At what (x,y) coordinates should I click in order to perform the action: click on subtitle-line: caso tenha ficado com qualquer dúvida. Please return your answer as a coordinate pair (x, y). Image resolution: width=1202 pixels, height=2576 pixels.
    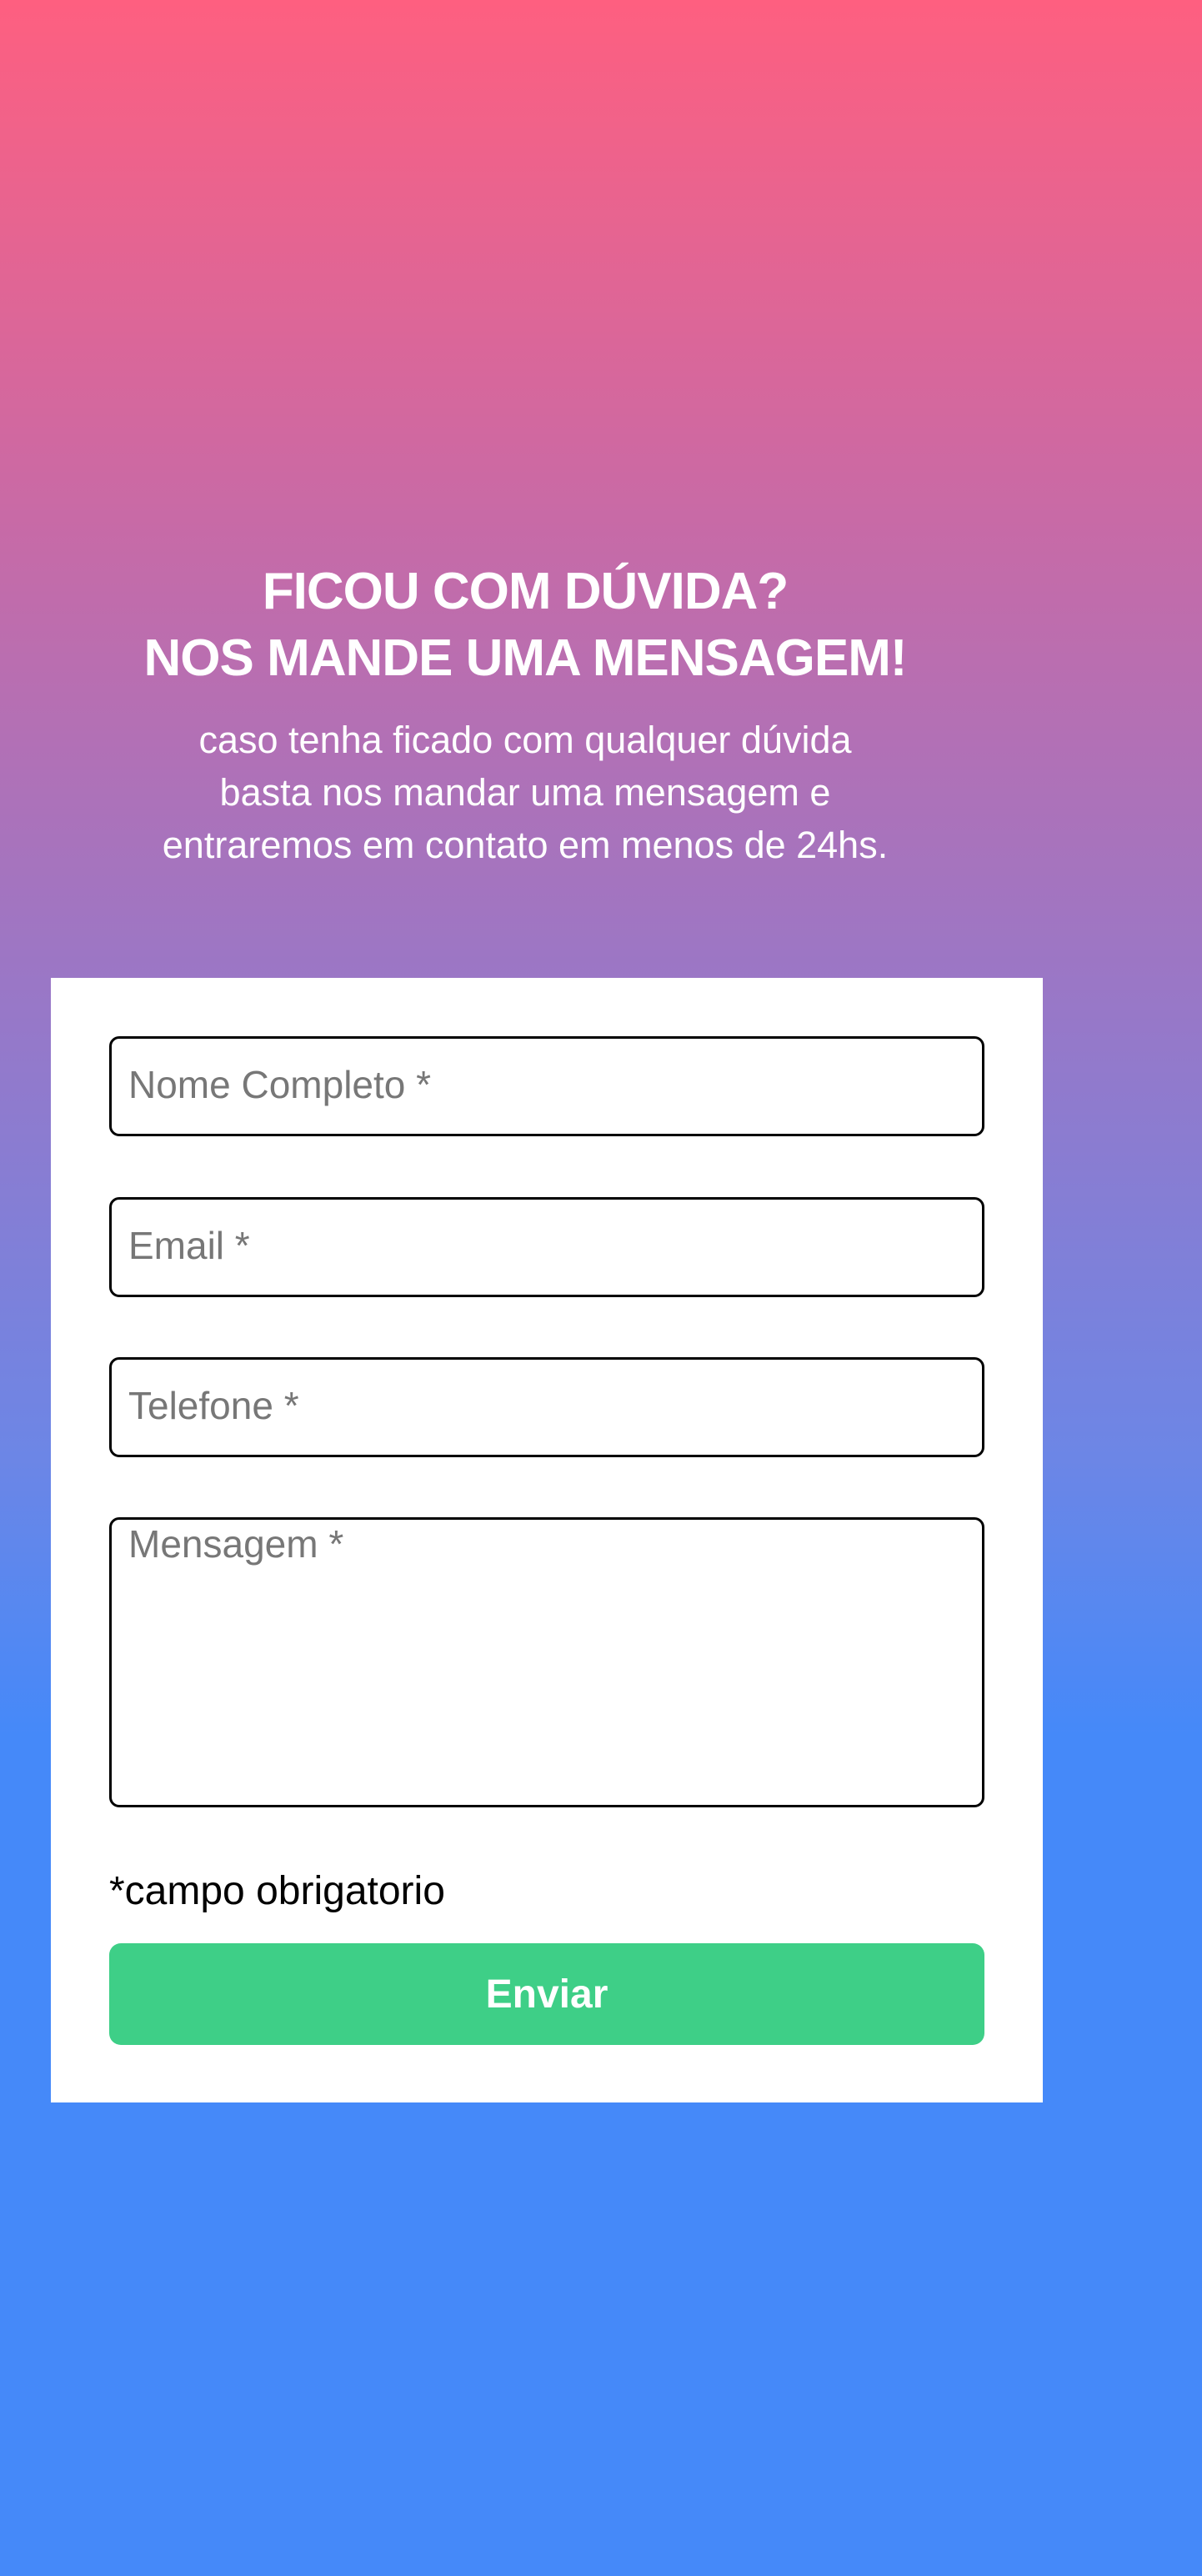
    Looking at the image, I should click on (525, 740).